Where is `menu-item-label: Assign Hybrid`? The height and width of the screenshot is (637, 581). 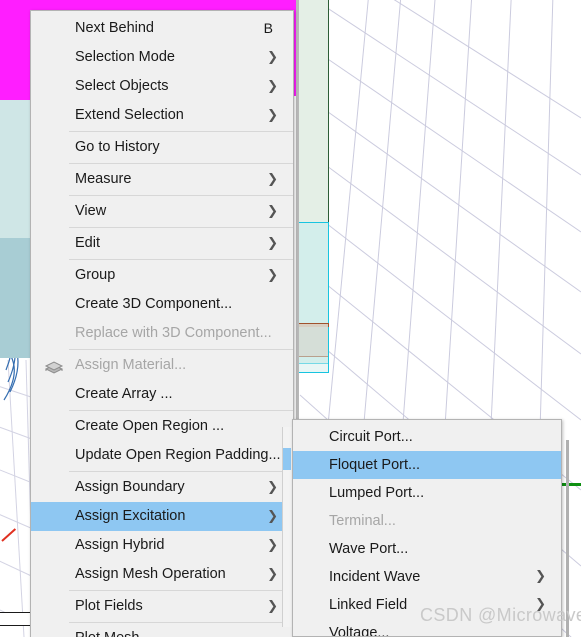
menu-item-label: Assign Hybrid is located at coordinates (120, 545).